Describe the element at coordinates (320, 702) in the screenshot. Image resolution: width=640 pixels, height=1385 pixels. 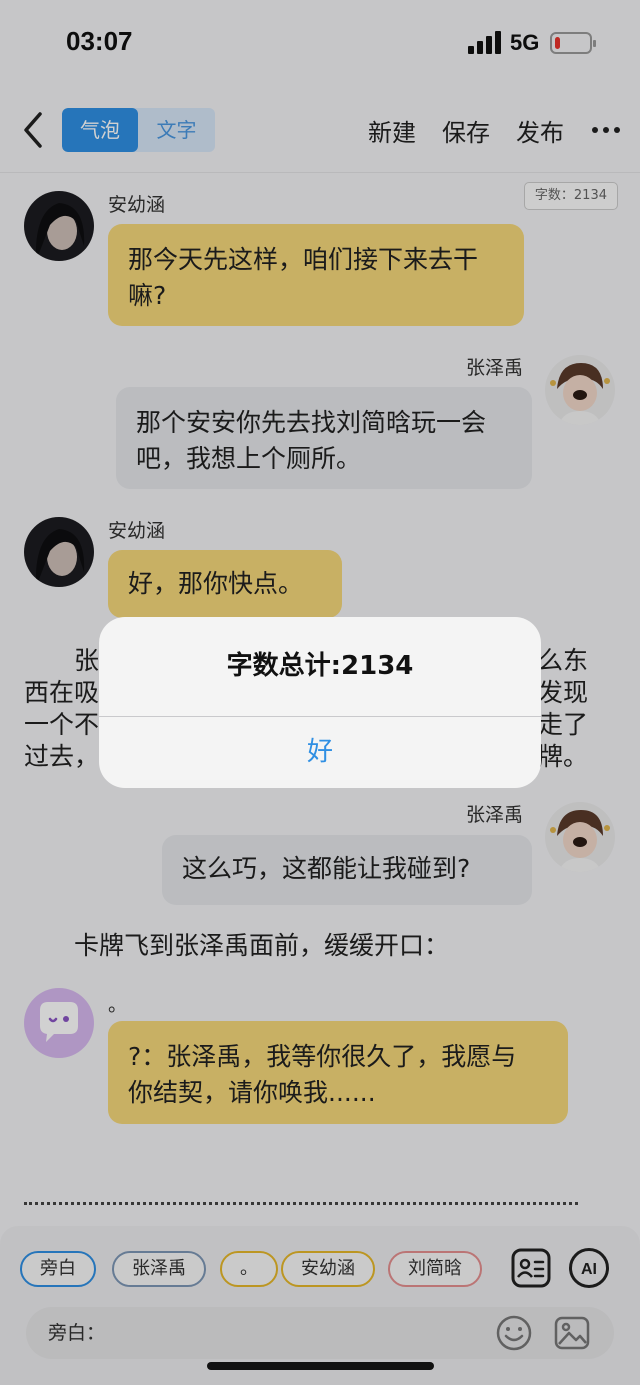
I see `word-count-alert: 字数总计:2134 好` at that location.